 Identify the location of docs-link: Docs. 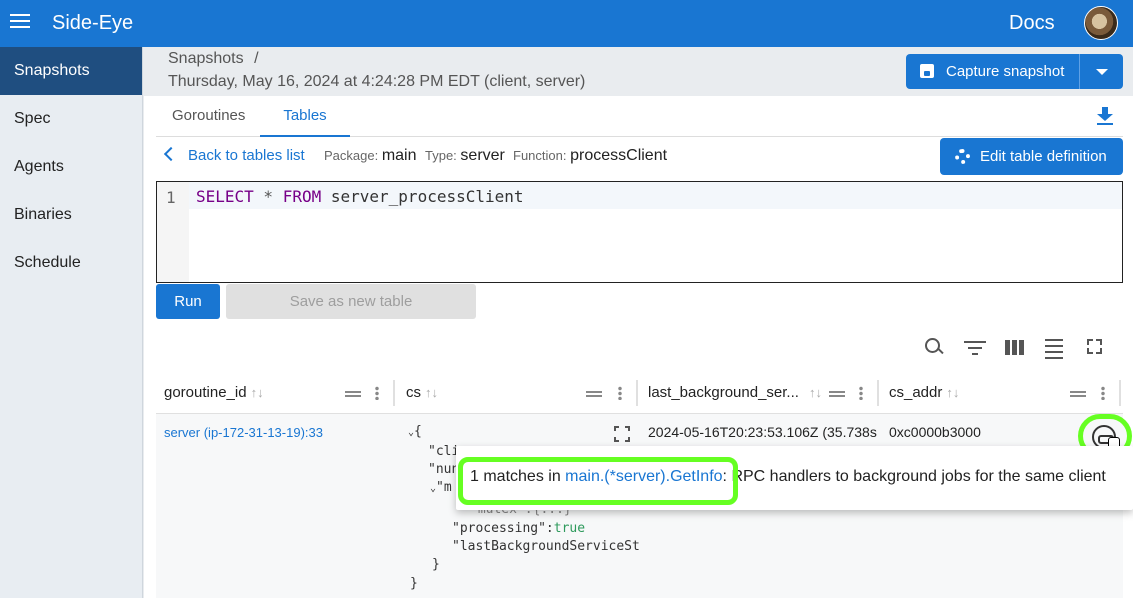
(1032, 23).